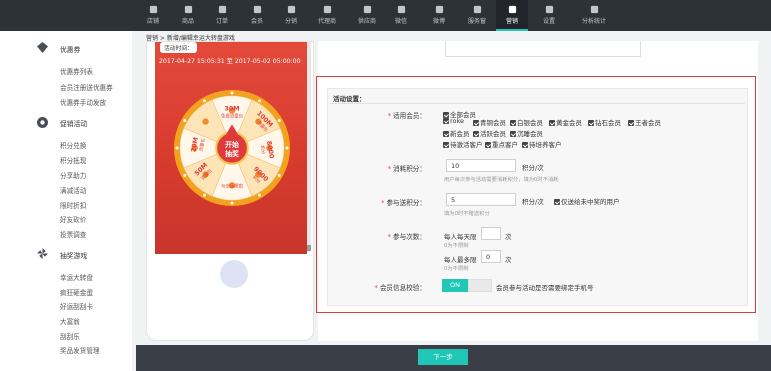 This screenshot has height=371, width=771. I want to click on sidebar-group-coupon: 优惠券, so click(70, 49).